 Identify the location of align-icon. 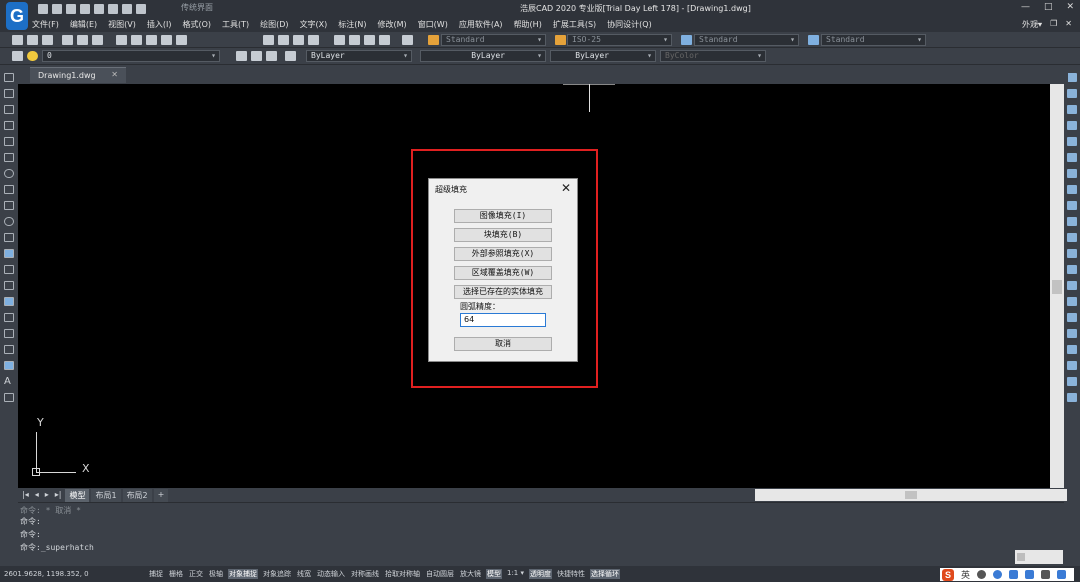
(1072, 349).